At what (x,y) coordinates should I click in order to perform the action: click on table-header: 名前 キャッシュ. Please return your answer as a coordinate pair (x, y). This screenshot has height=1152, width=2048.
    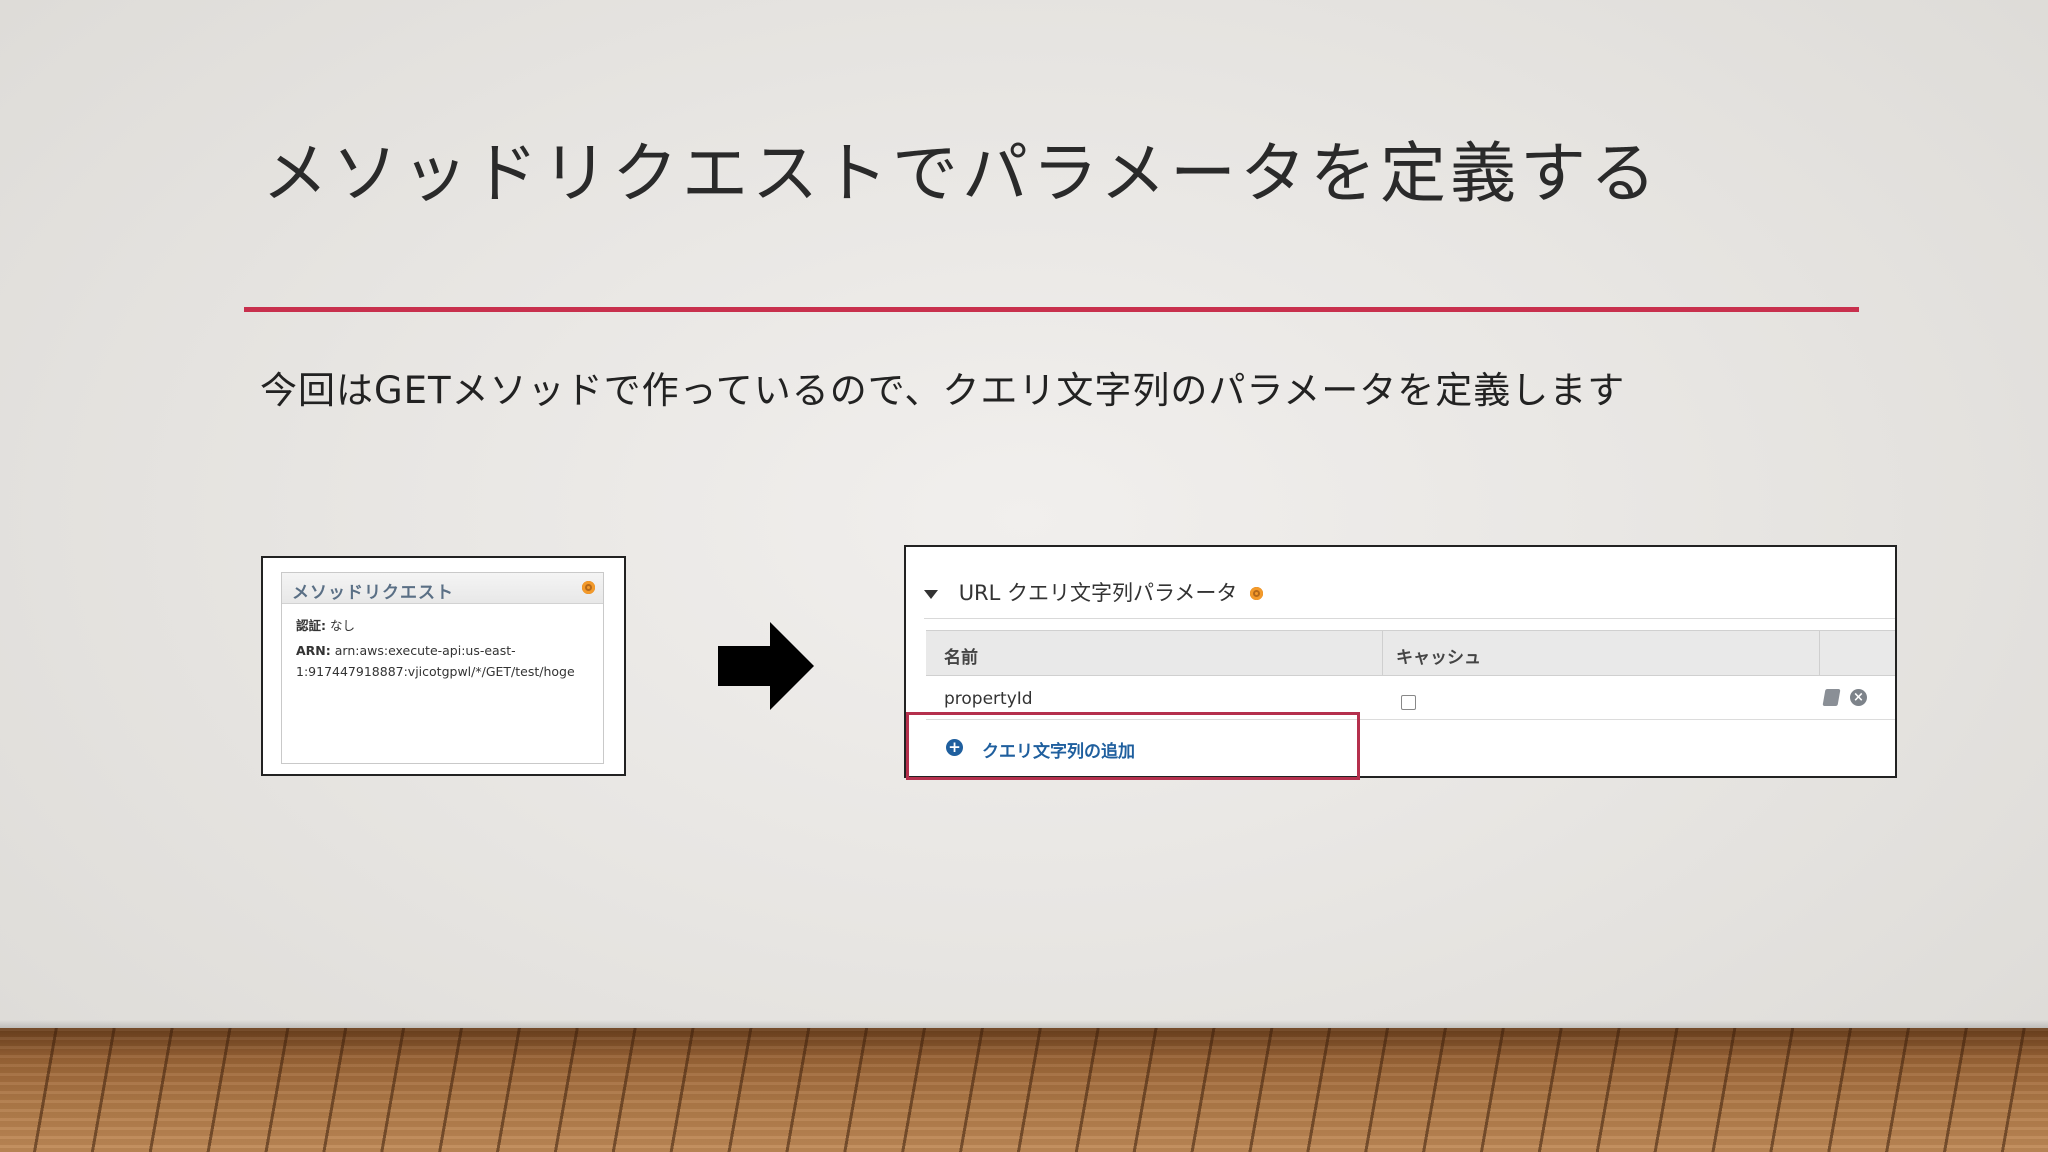
    Looking at the image, I should click on (1410, 653).